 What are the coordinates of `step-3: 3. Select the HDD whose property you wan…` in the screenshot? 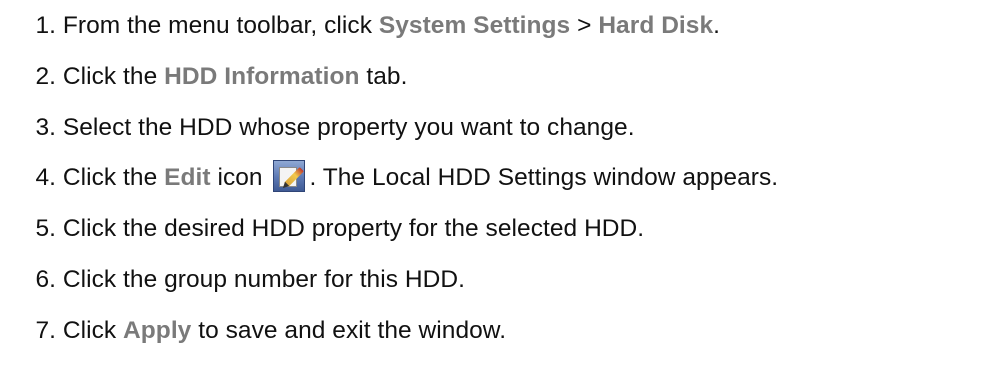 It's located at (322, 128).